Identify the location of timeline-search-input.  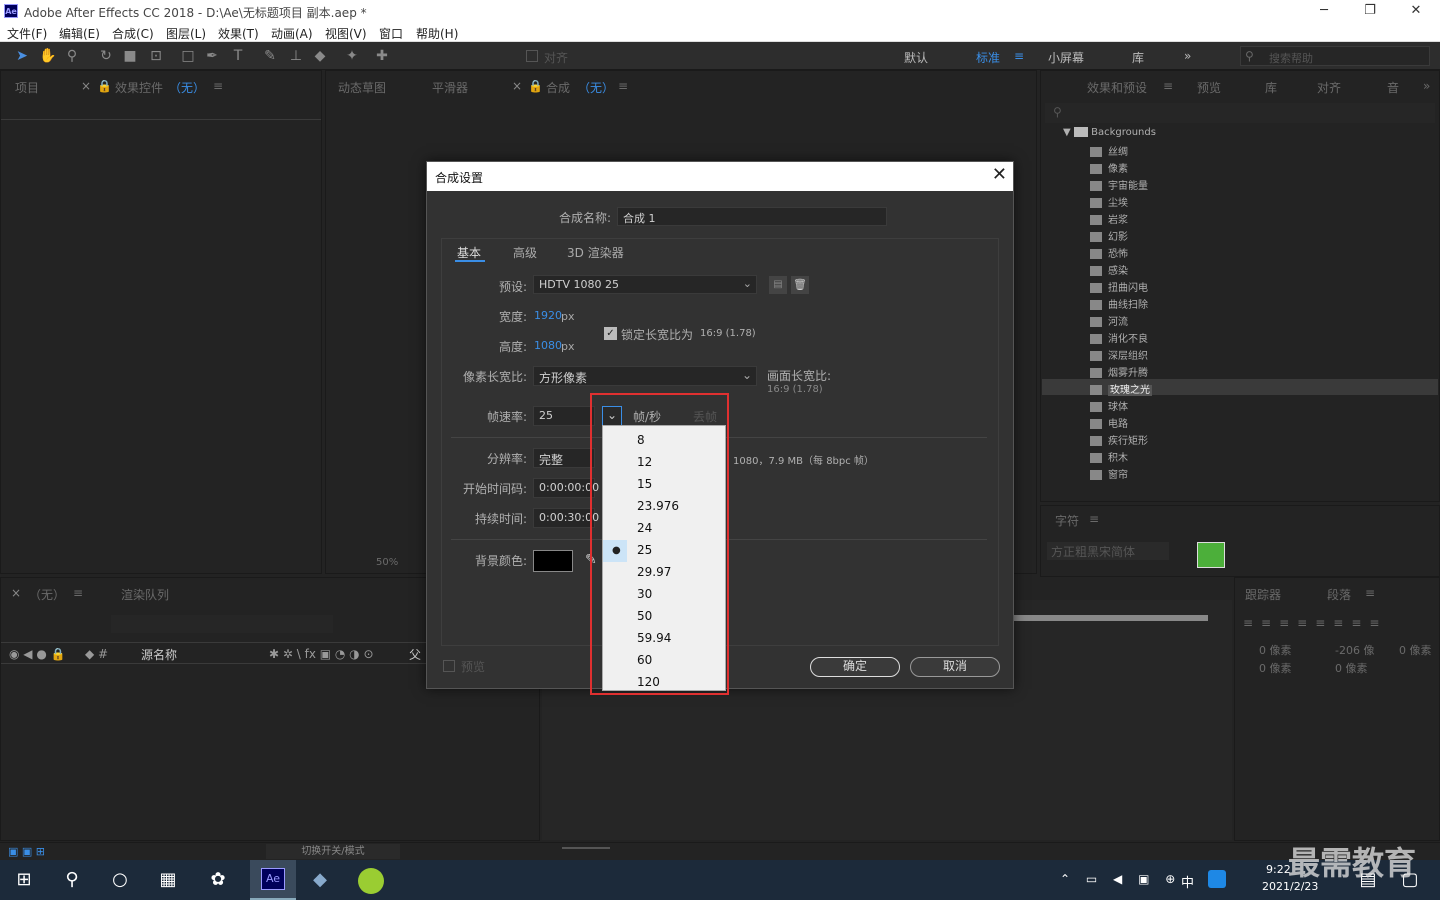
(222, 624).